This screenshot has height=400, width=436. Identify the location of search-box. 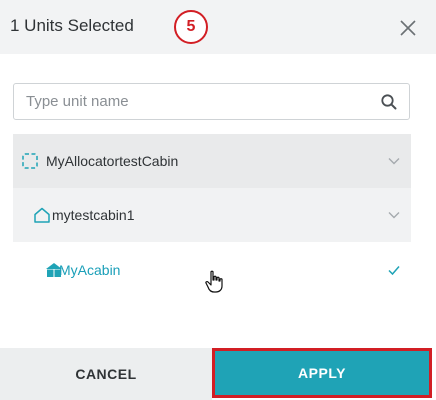
(211, 101).